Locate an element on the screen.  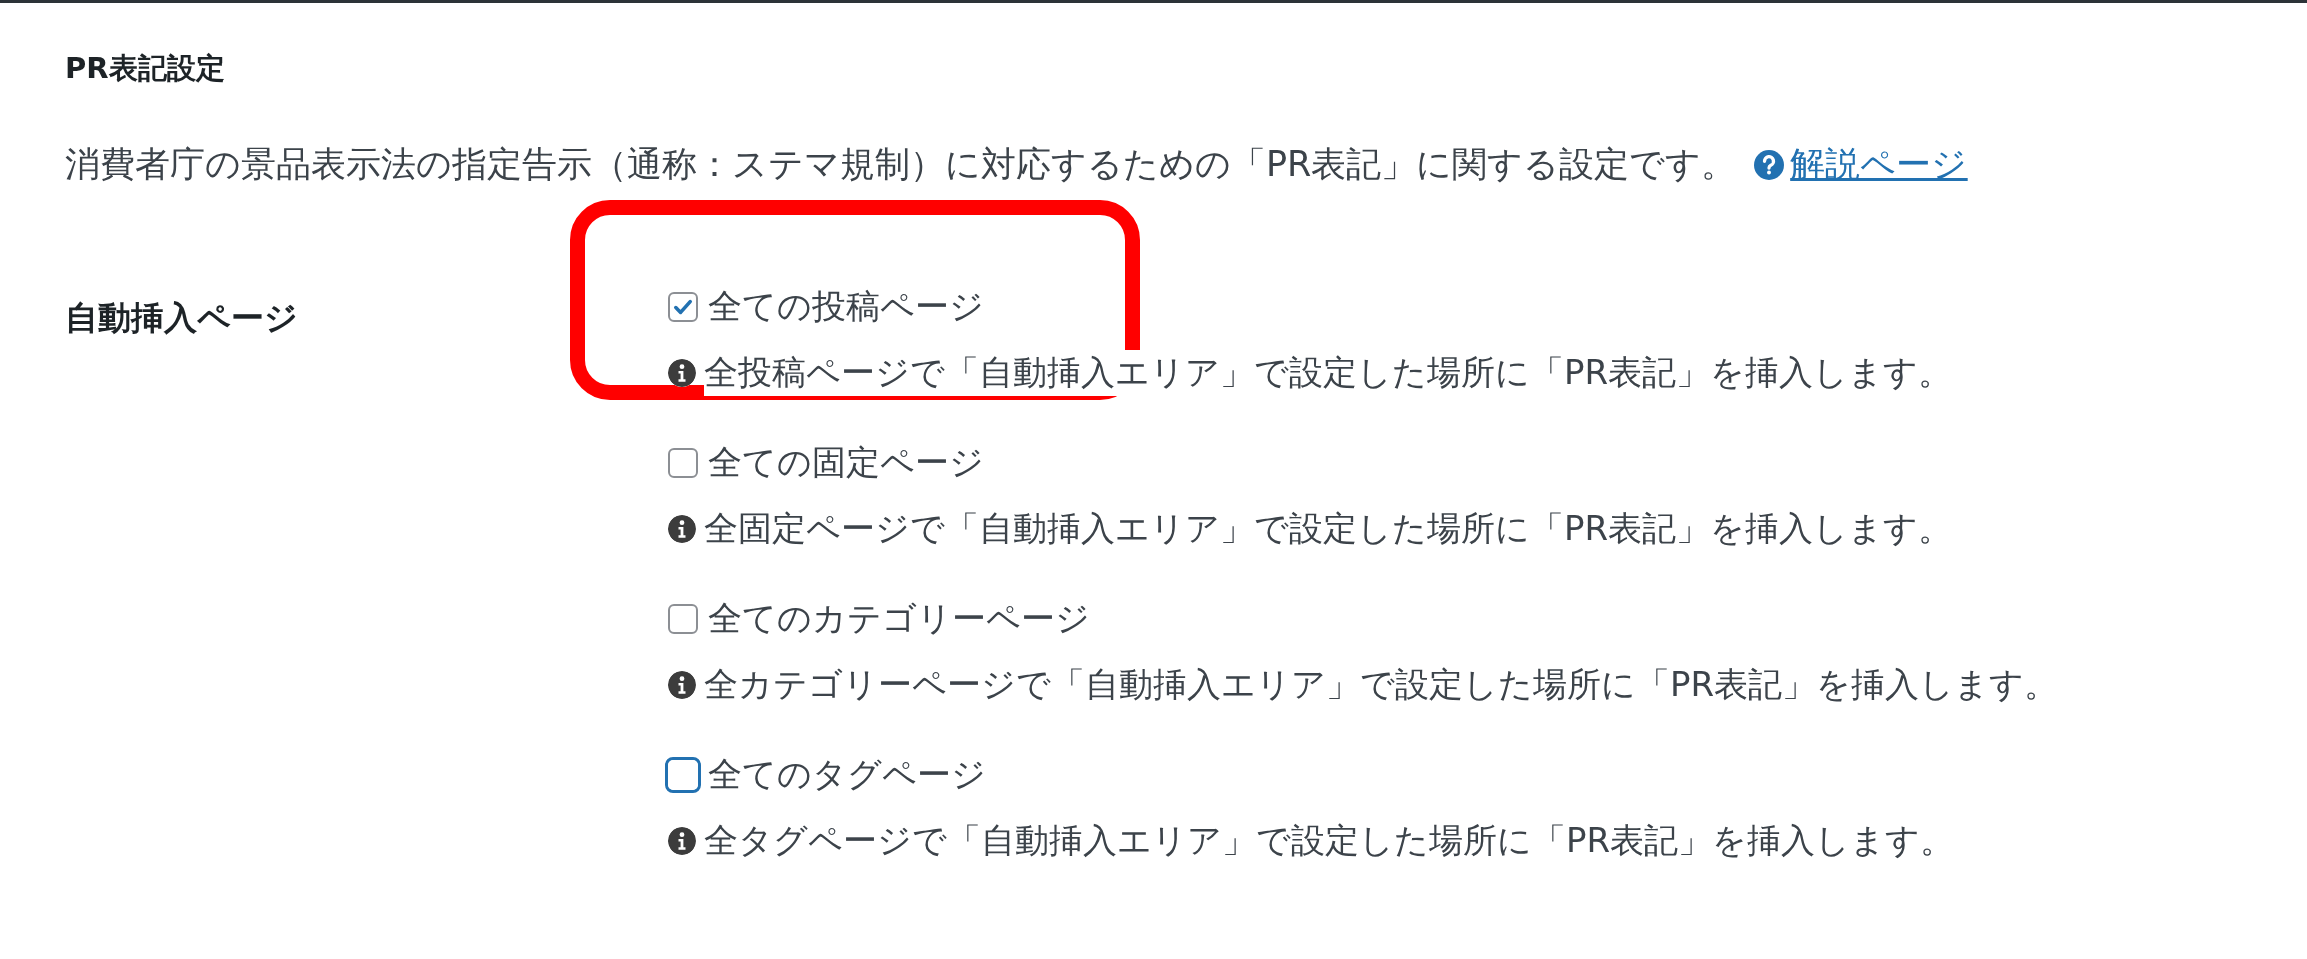
checkbox-label: 全ての固定ページ is located at coordinates (846, 463).